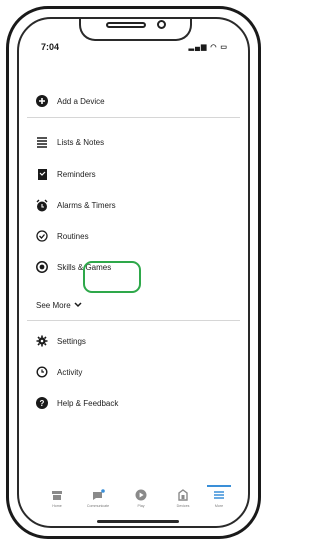 This screenshot has height=545, width=320. I want to click on tab-communicate: Communicate, so click(98, 498).